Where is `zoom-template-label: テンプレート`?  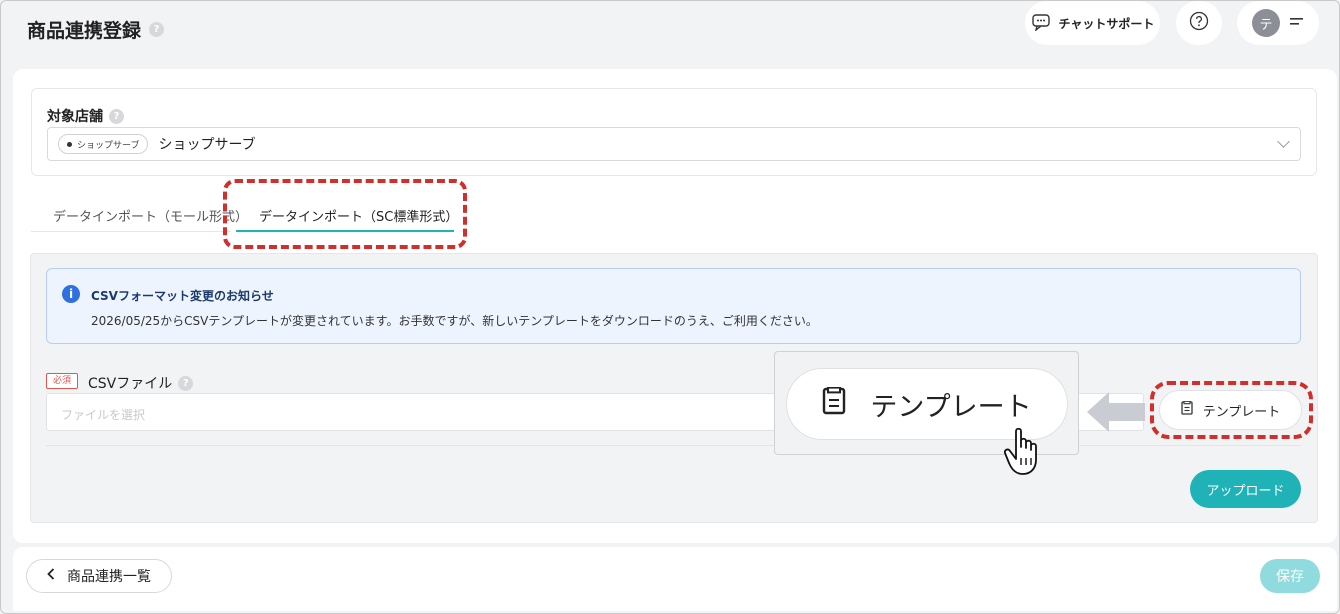 zoom-template-label: テンプレート is located at coordinates (951, 407).